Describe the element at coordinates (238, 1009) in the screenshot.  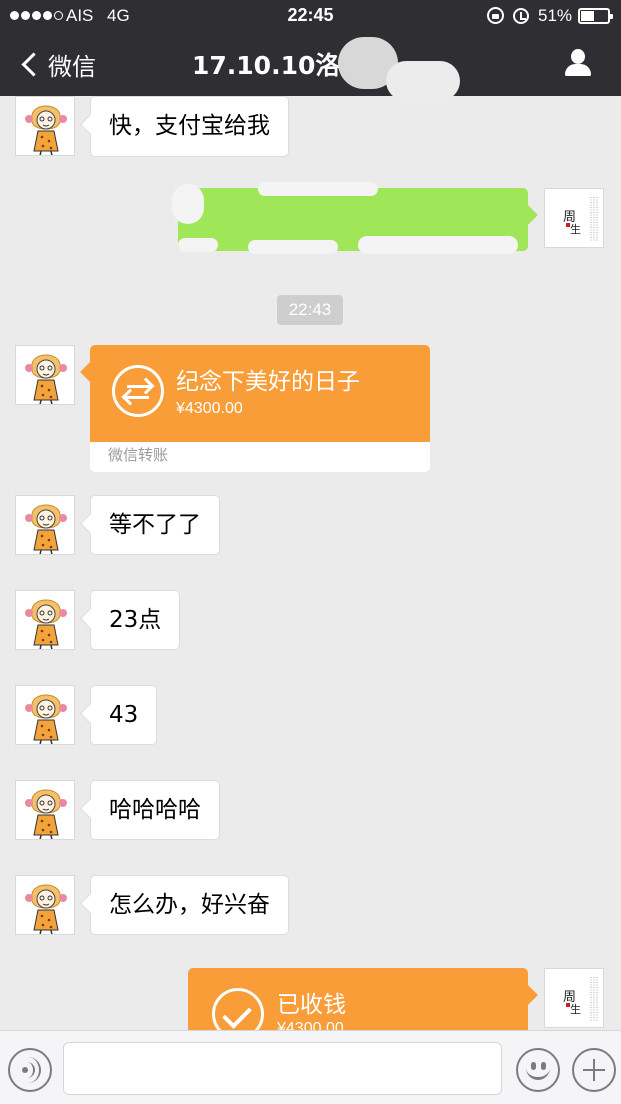
I see `checkmark-icon` at that location.